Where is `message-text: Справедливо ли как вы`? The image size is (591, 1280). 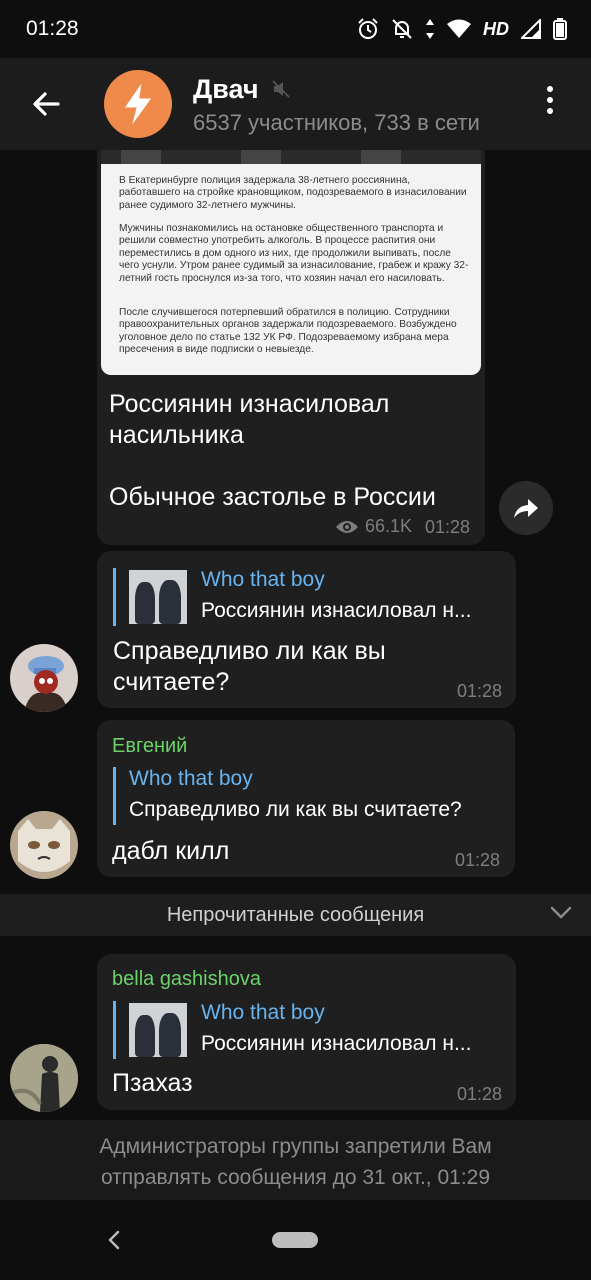
message-text: Справедливо ли как вы is located at coordinates (249, 651).